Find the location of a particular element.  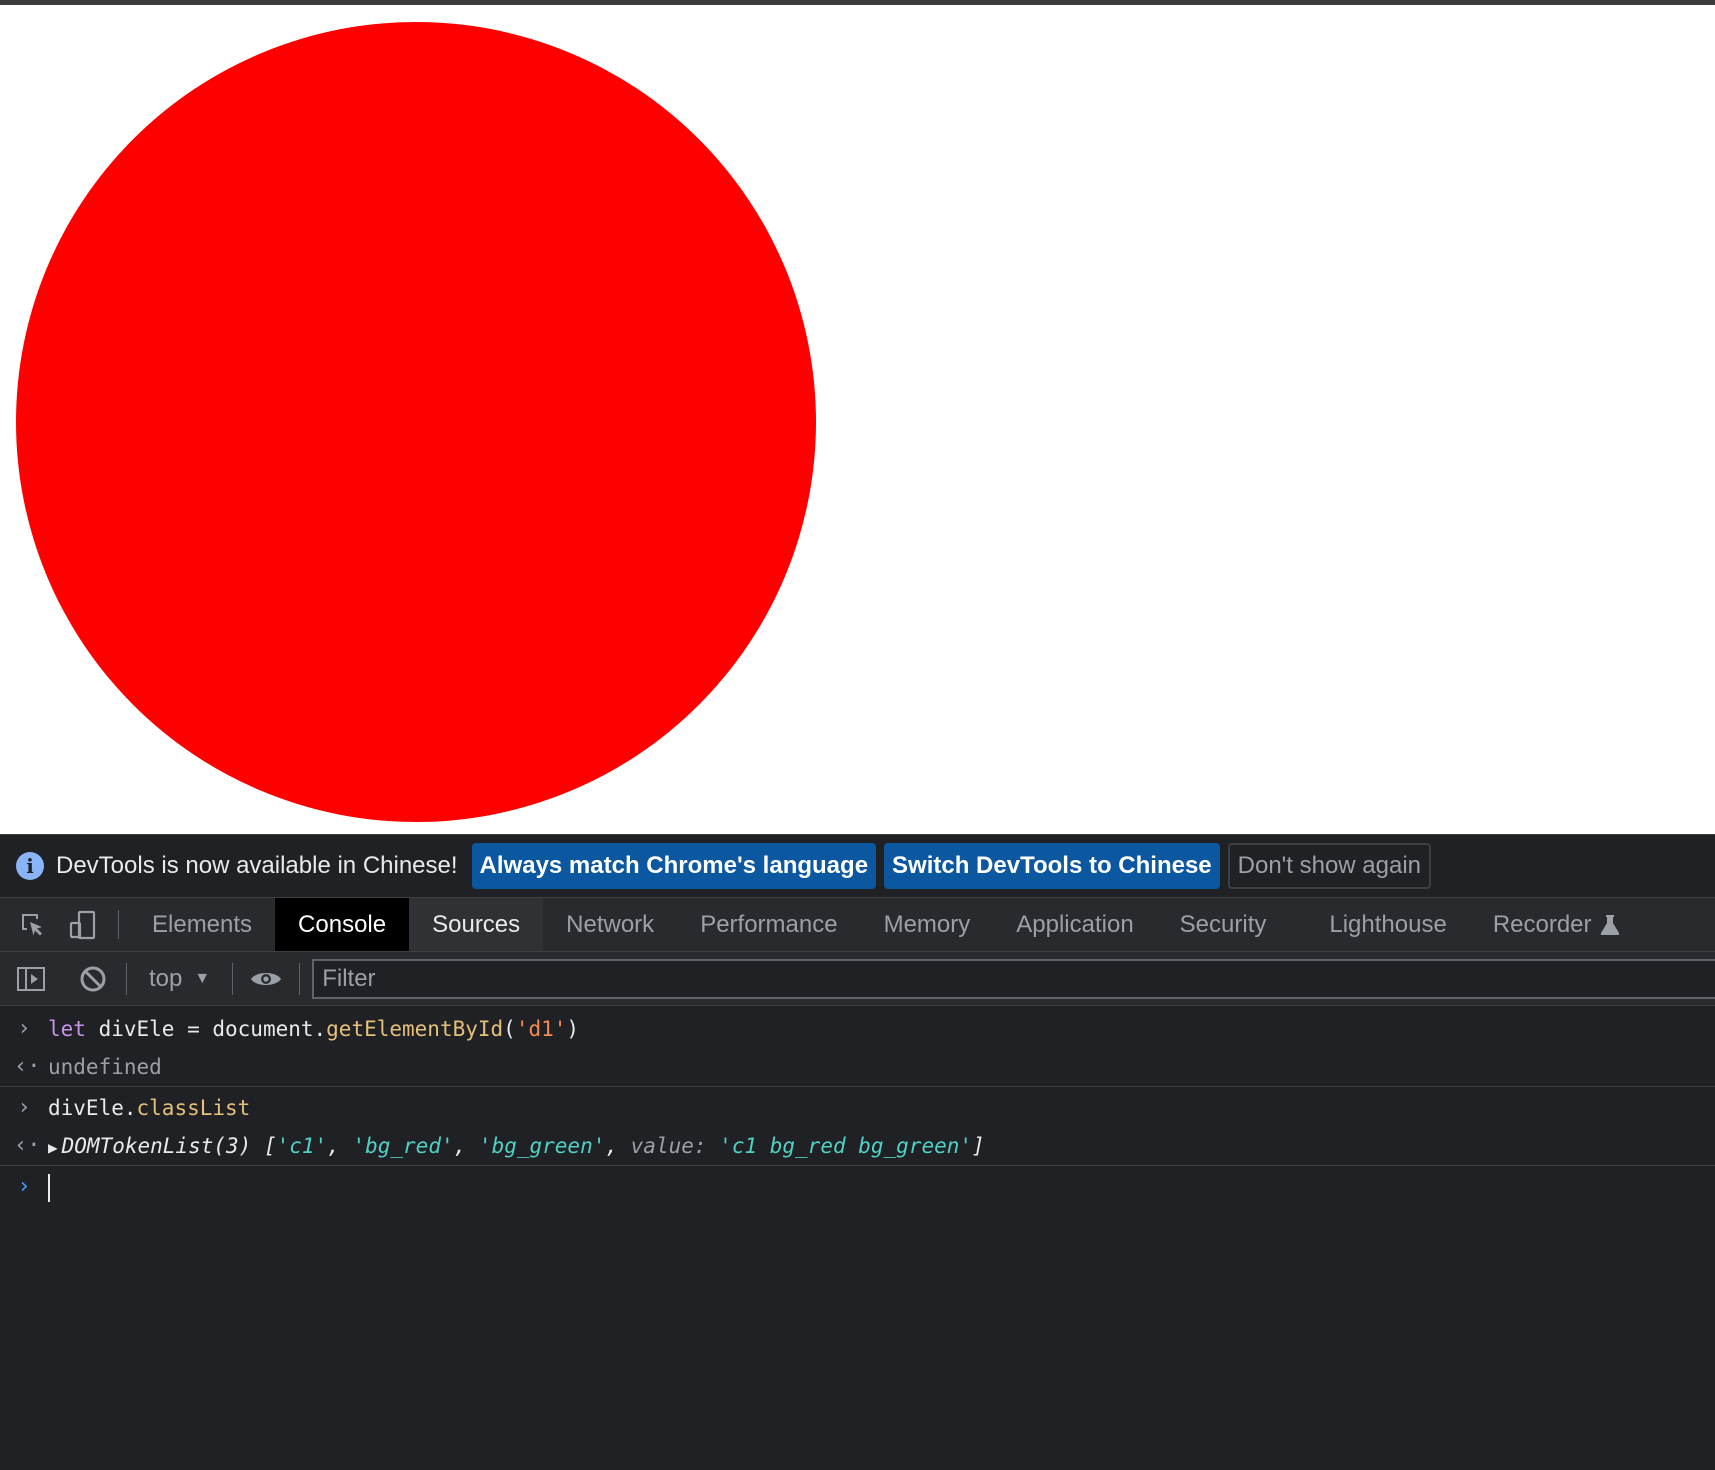

console-input-line: › divEle.classList is located at coordinates (857, 1108).